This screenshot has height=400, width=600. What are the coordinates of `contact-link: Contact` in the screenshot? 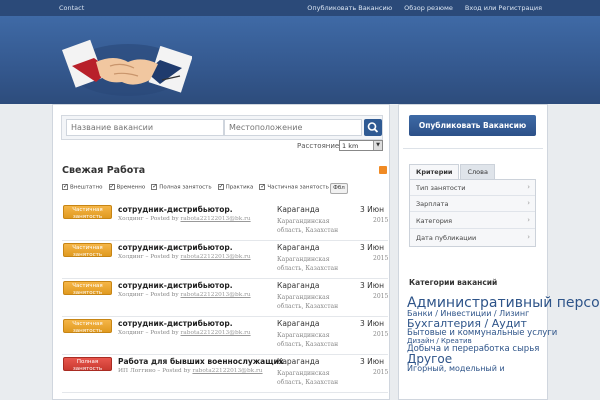 It's located at (71, 8).